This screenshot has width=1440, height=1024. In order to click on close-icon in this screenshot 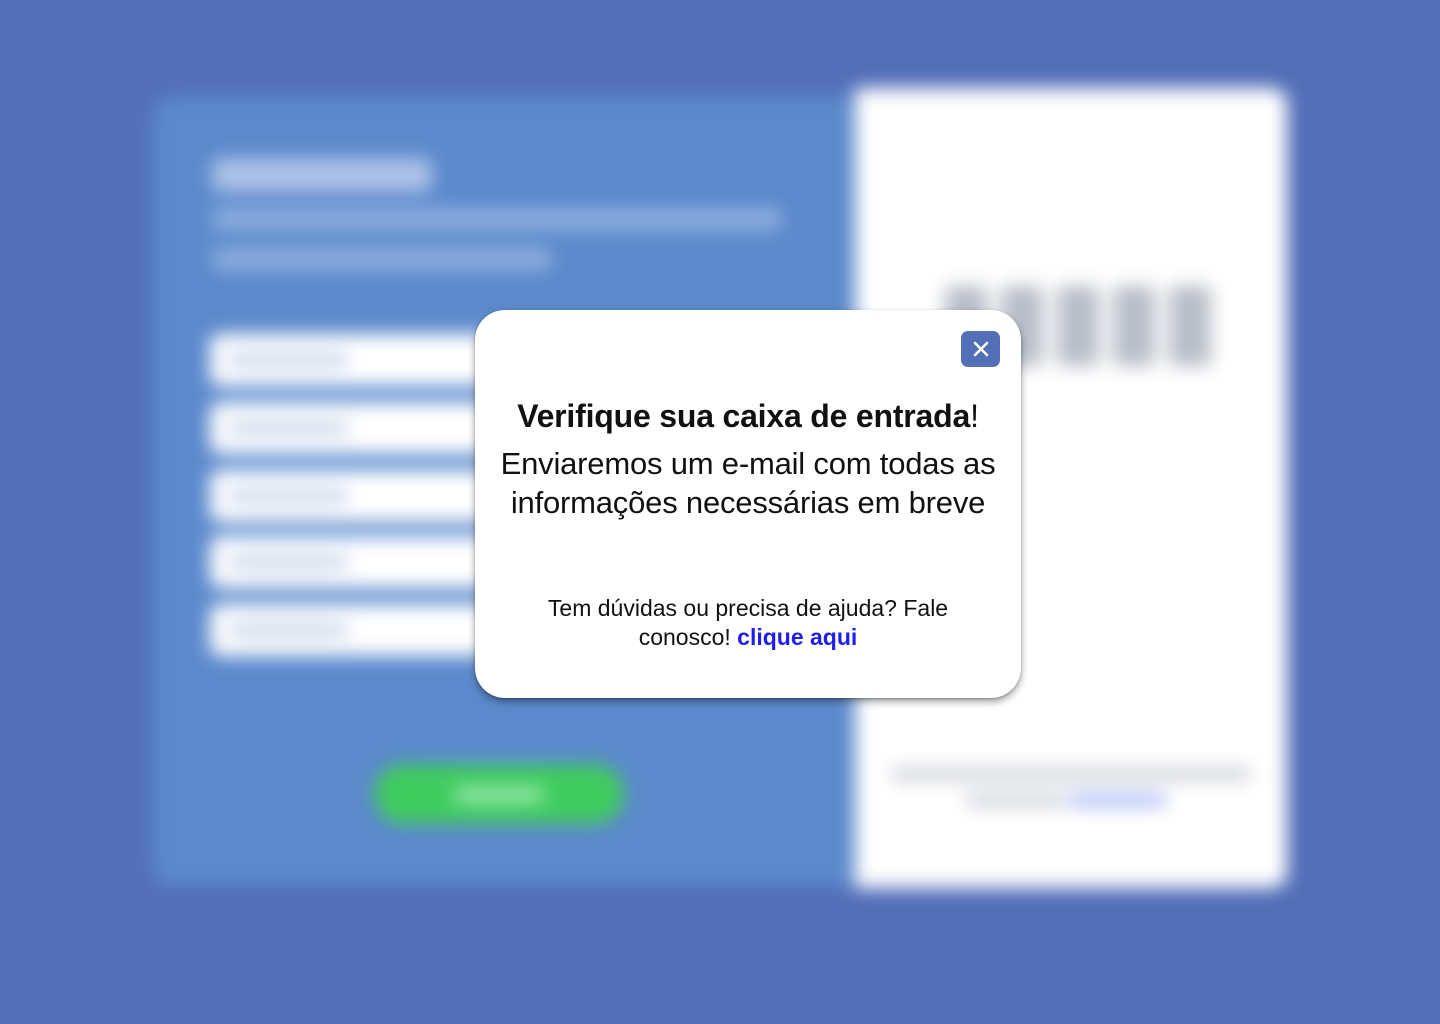, I will do `click(981, 349)`.